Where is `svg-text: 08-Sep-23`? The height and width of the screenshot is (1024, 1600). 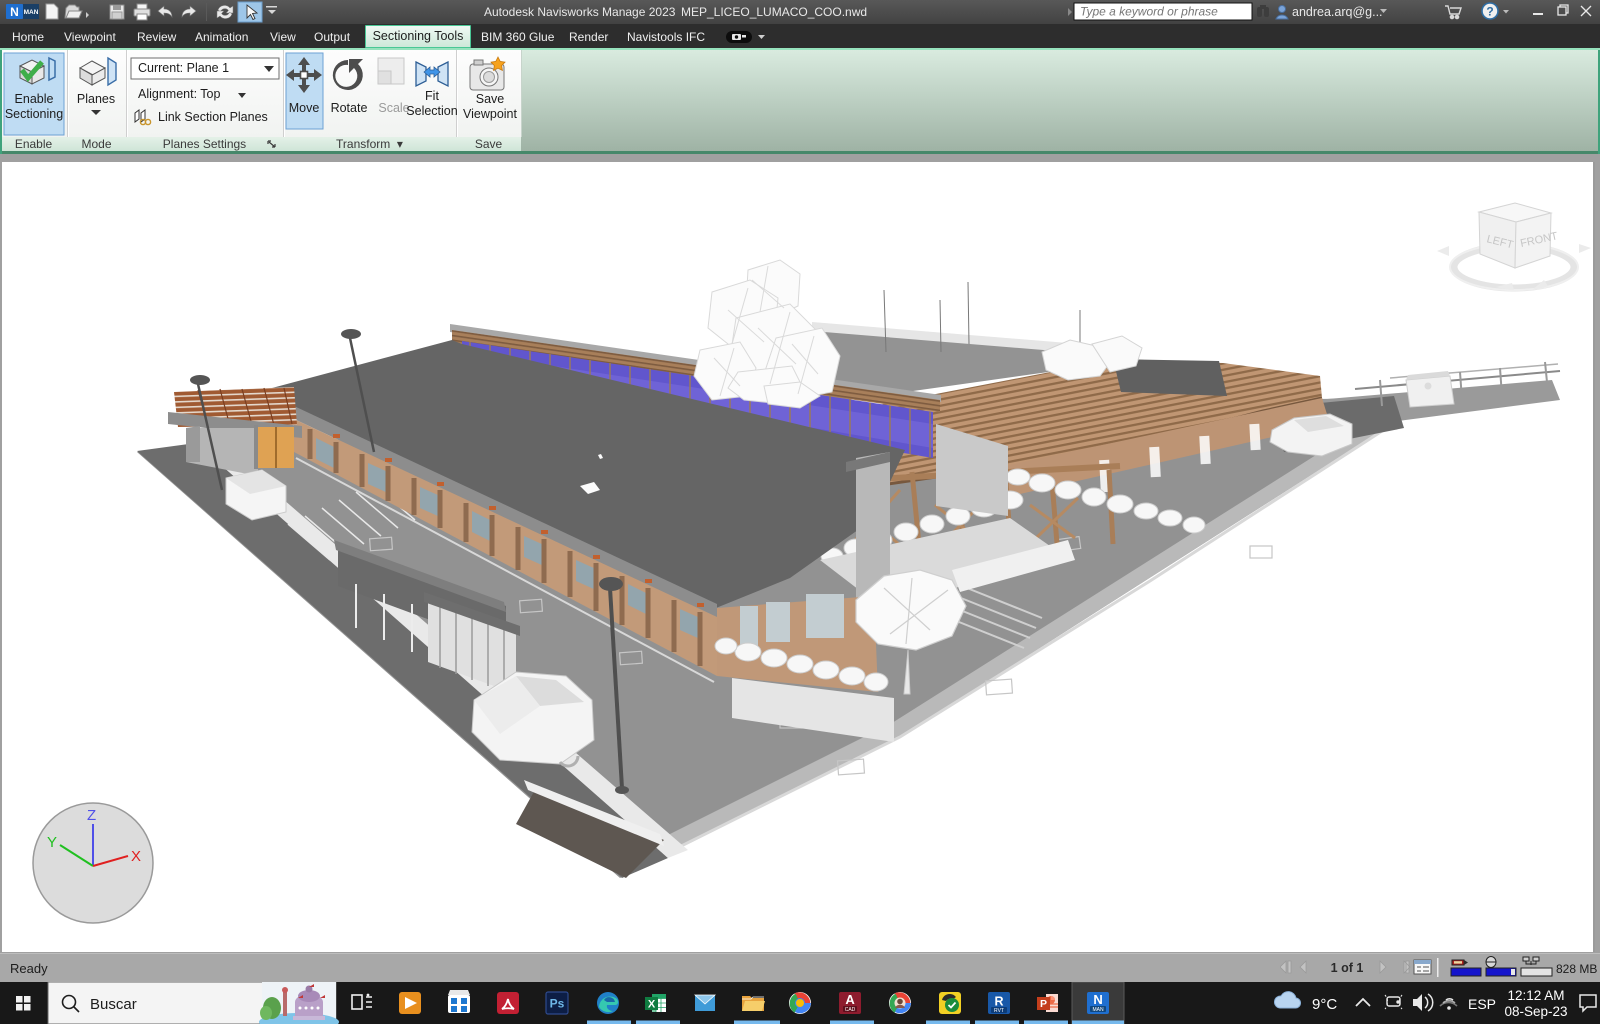
svg-text: 08-Sep-23 is located at coordinates (1535, 1011).